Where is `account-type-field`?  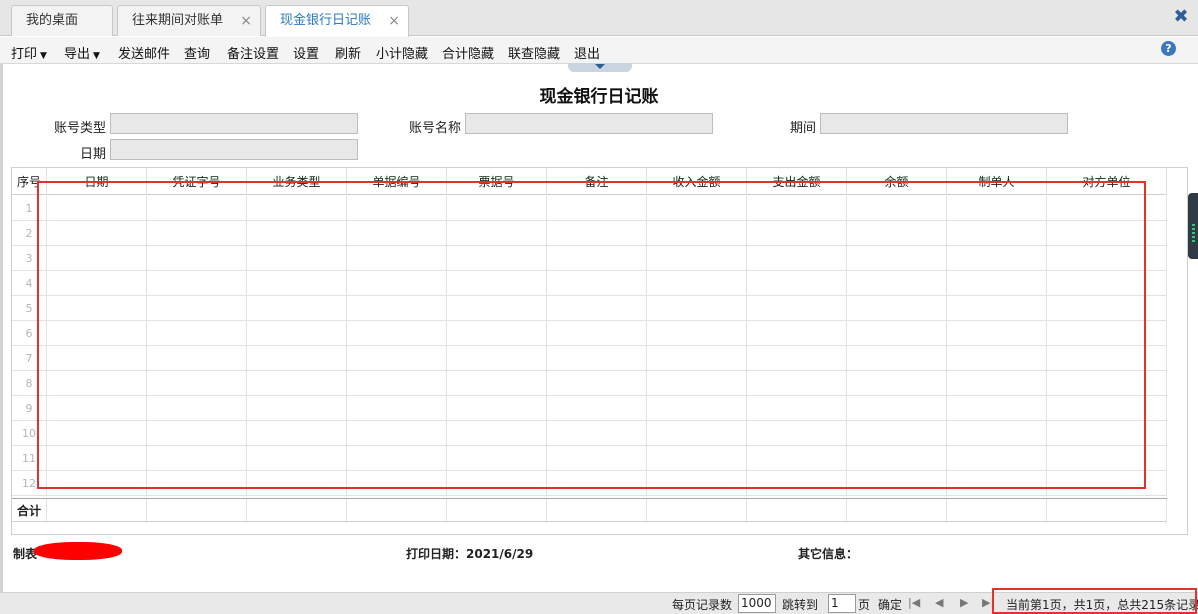 account-type-field is located at coordinates (234, 123).